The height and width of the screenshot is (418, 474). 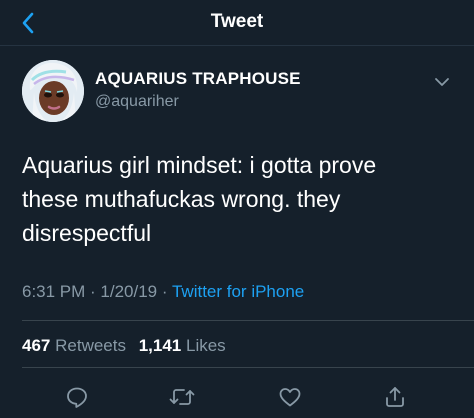 I want to click on tweet-options-button, so click(x=442, y=82).